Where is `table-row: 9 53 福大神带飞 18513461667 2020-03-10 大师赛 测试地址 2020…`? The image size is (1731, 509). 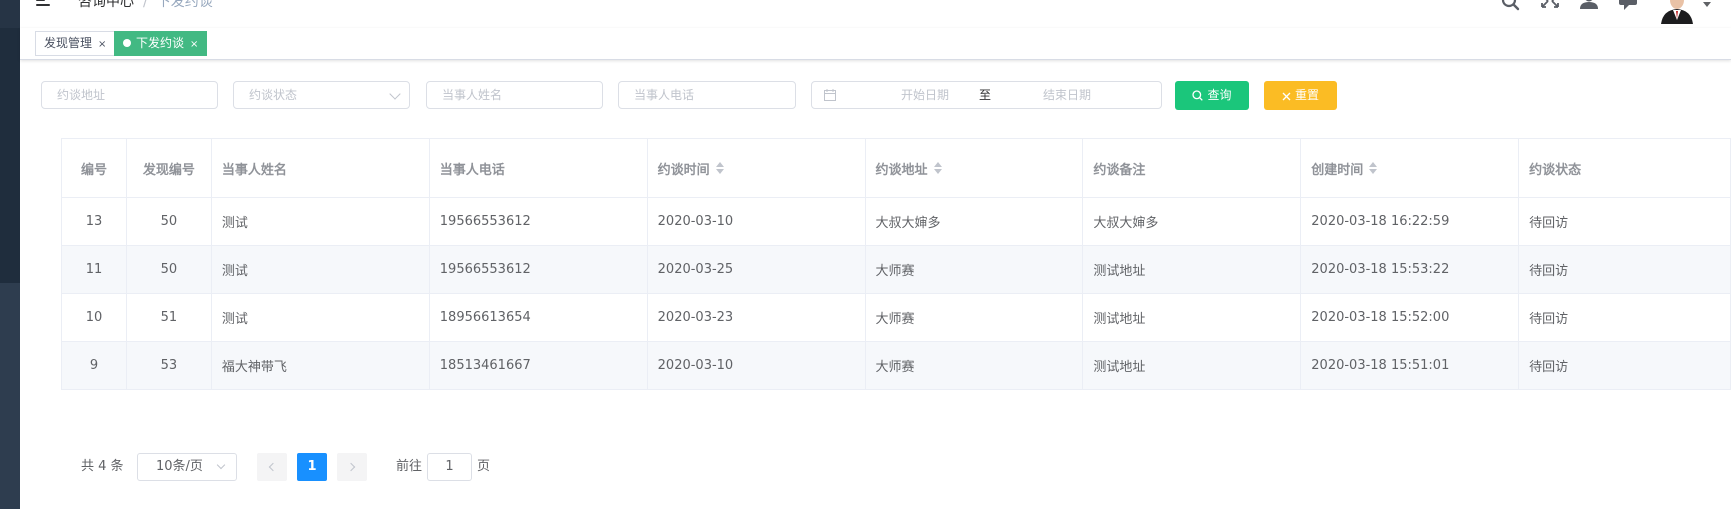 table-row: 9 53 福大神带飞 18513461667 2020-03-10 大师赛 测试地址 2020… is located at coordinates (896, 366).